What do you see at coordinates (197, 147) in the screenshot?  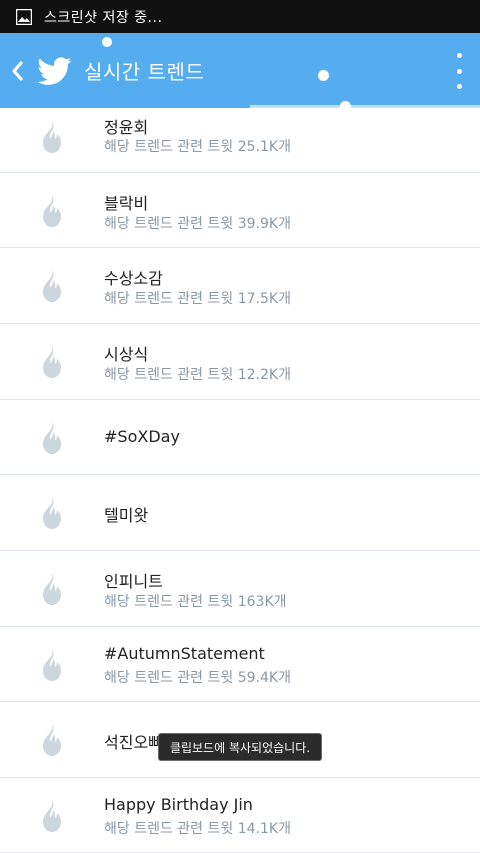 I see `trend-tweet-count: 해당 트렌드 관련 트윗 25.1K개` at bounding box center [197, 147].